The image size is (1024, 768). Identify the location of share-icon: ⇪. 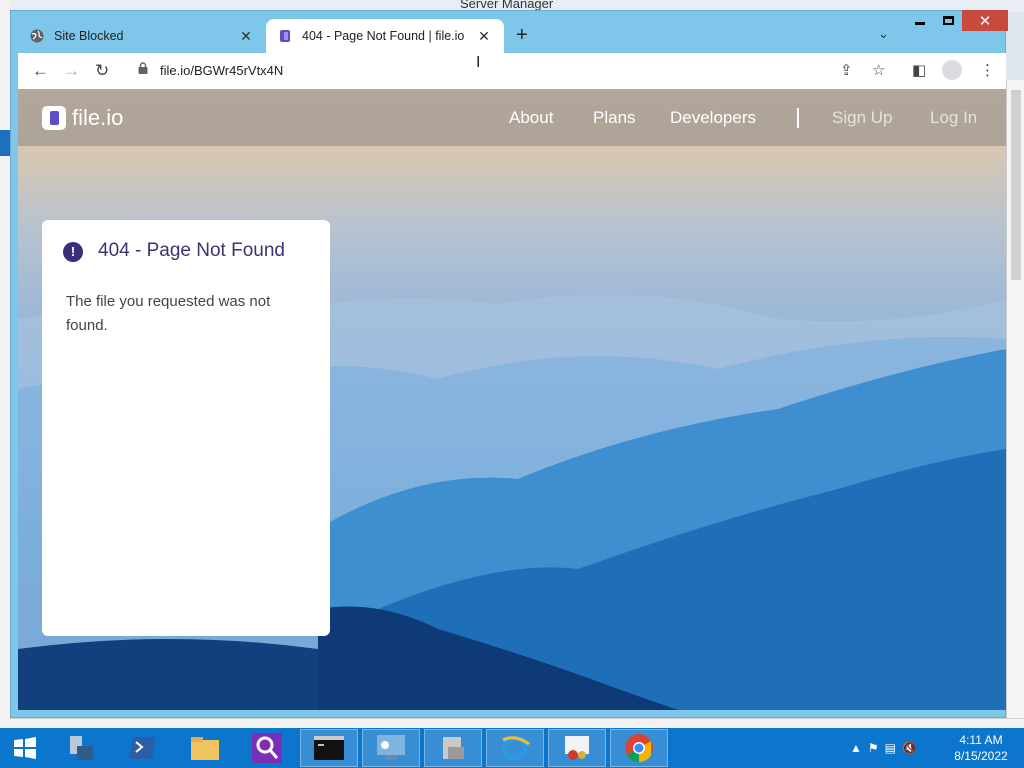
(846, 70).